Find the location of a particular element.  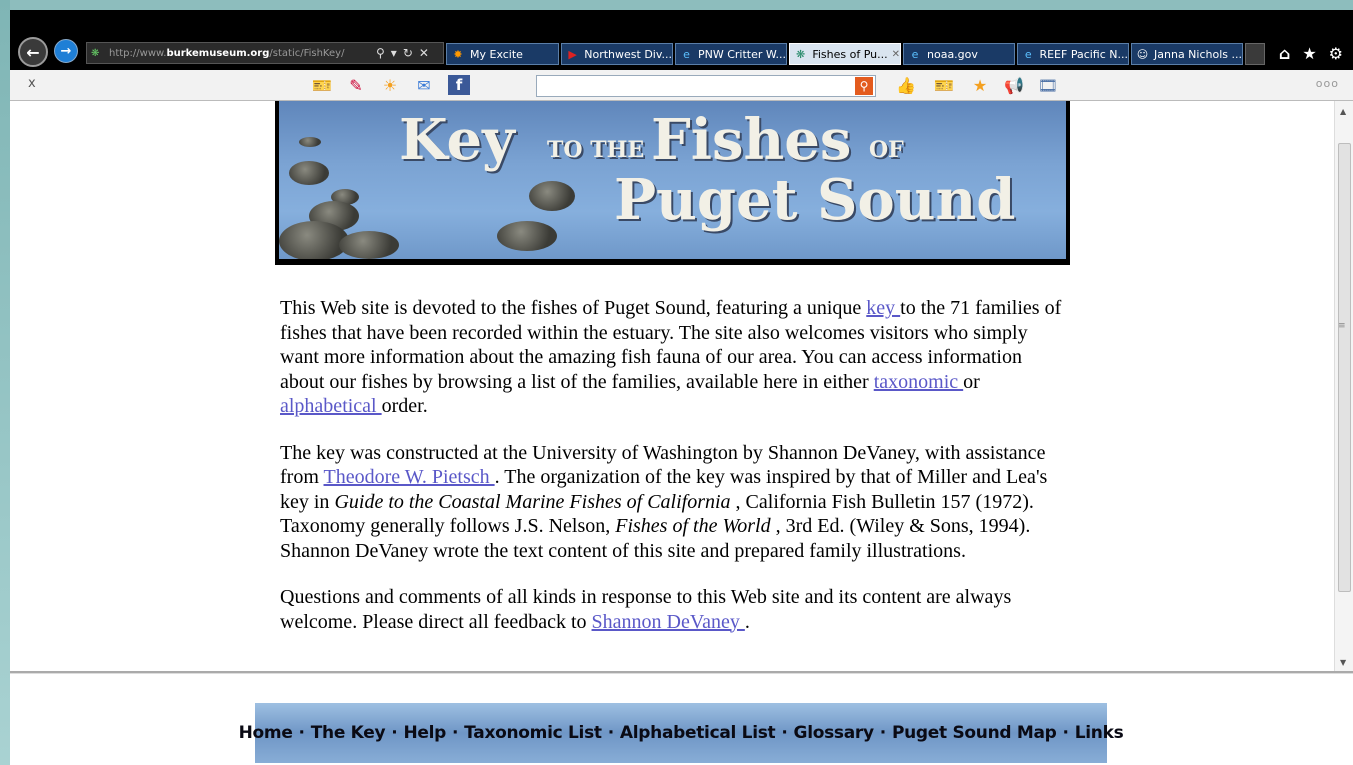

tab-fishes-of-puget: ❋ Fishes of Pu... ✕ is located at coordinates (845, 54).